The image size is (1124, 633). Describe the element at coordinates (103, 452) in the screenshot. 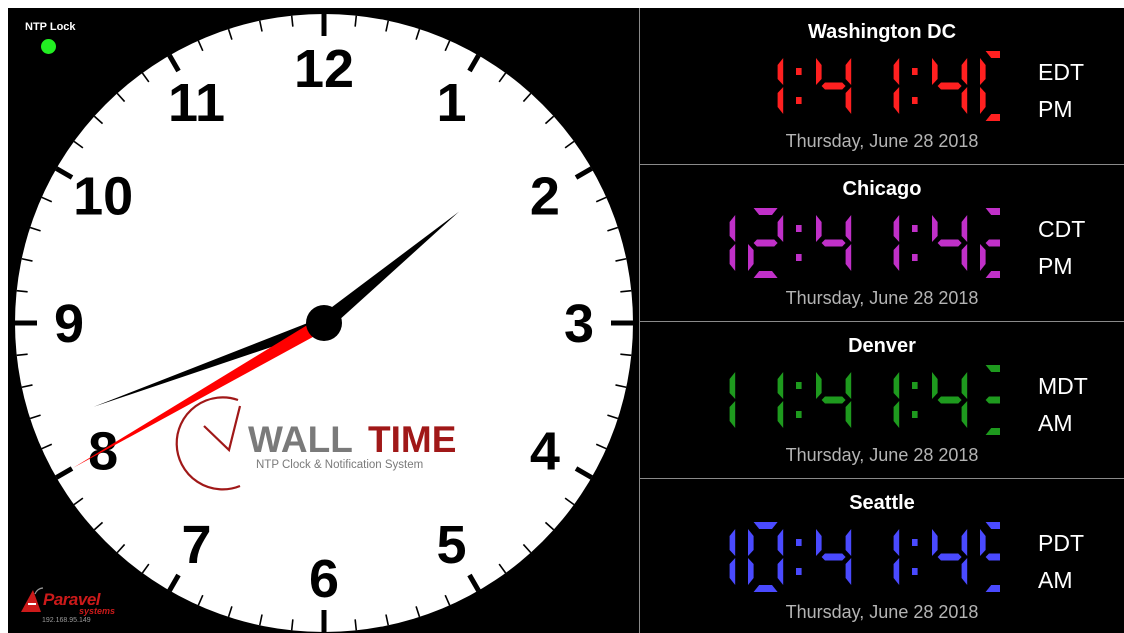

I see `clock-numeral: 8` at that location.